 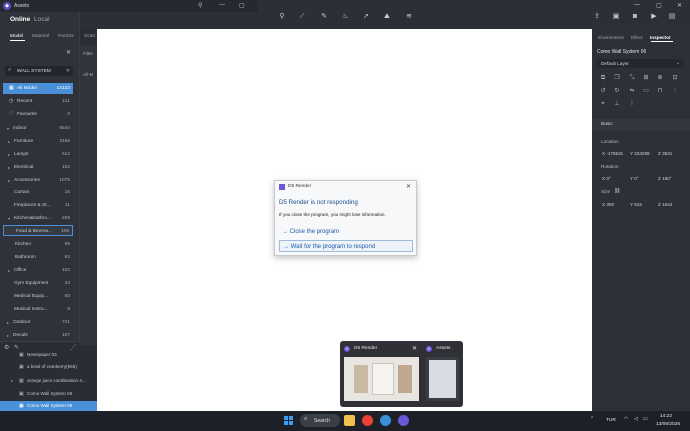 I want to click on preview-title-d5: D5 Render, so click(x=365, y=348).